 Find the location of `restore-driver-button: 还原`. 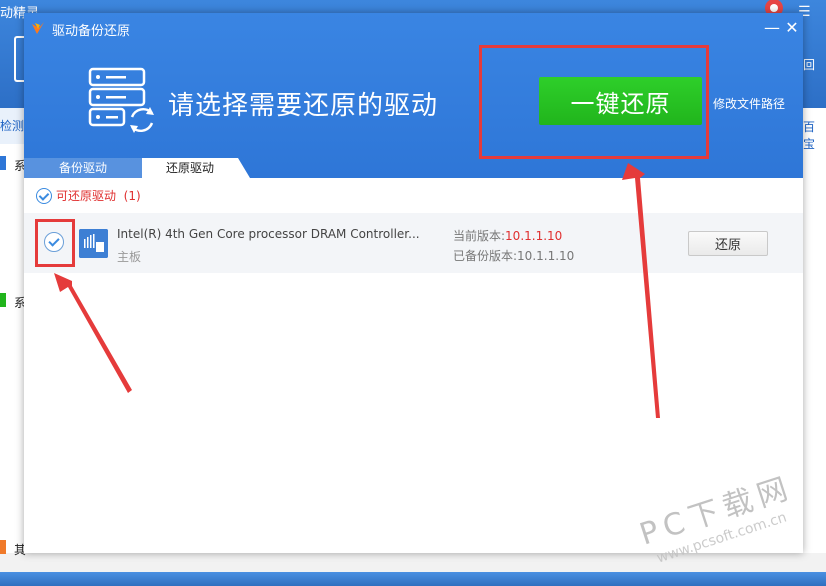

restore-driver-button: 还原 is located at coordinates (728, 243).